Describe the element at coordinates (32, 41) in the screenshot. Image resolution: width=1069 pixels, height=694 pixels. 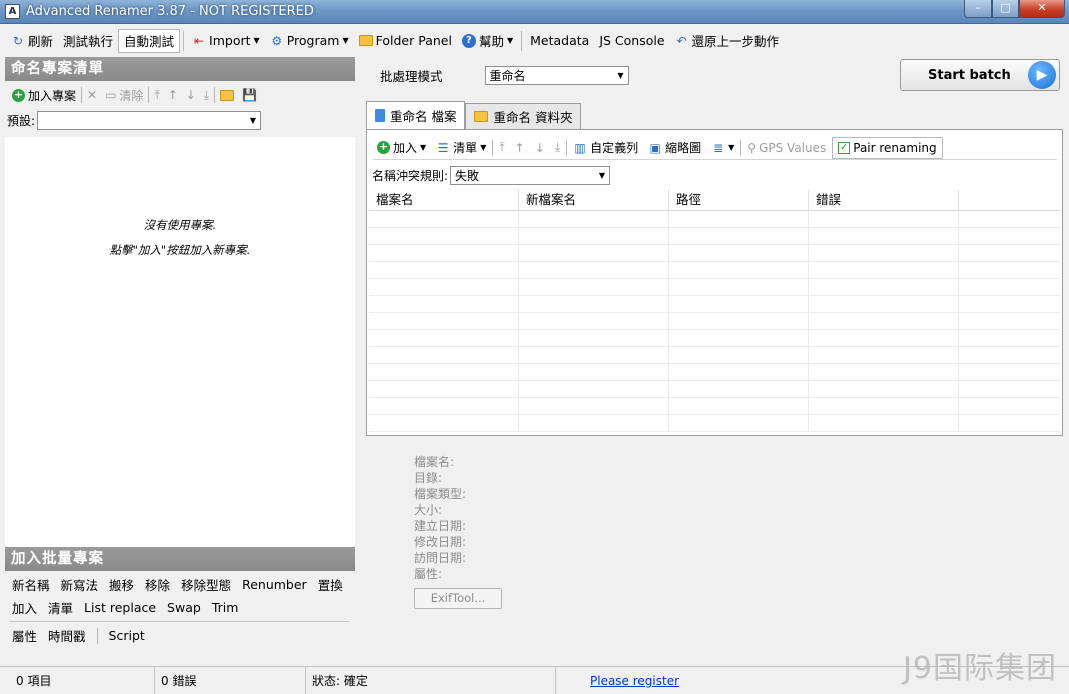
I see `refresh-button: ↻ 刷新` at that location.